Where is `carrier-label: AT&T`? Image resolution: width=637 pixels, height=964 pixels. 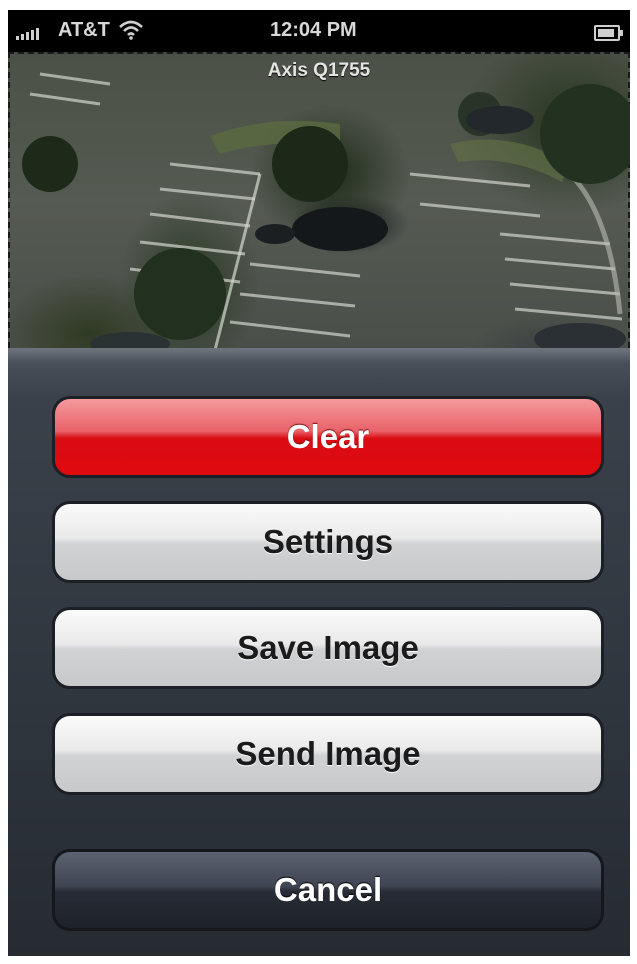 carrier-label: AT&T is located at coordinates (84, 30).